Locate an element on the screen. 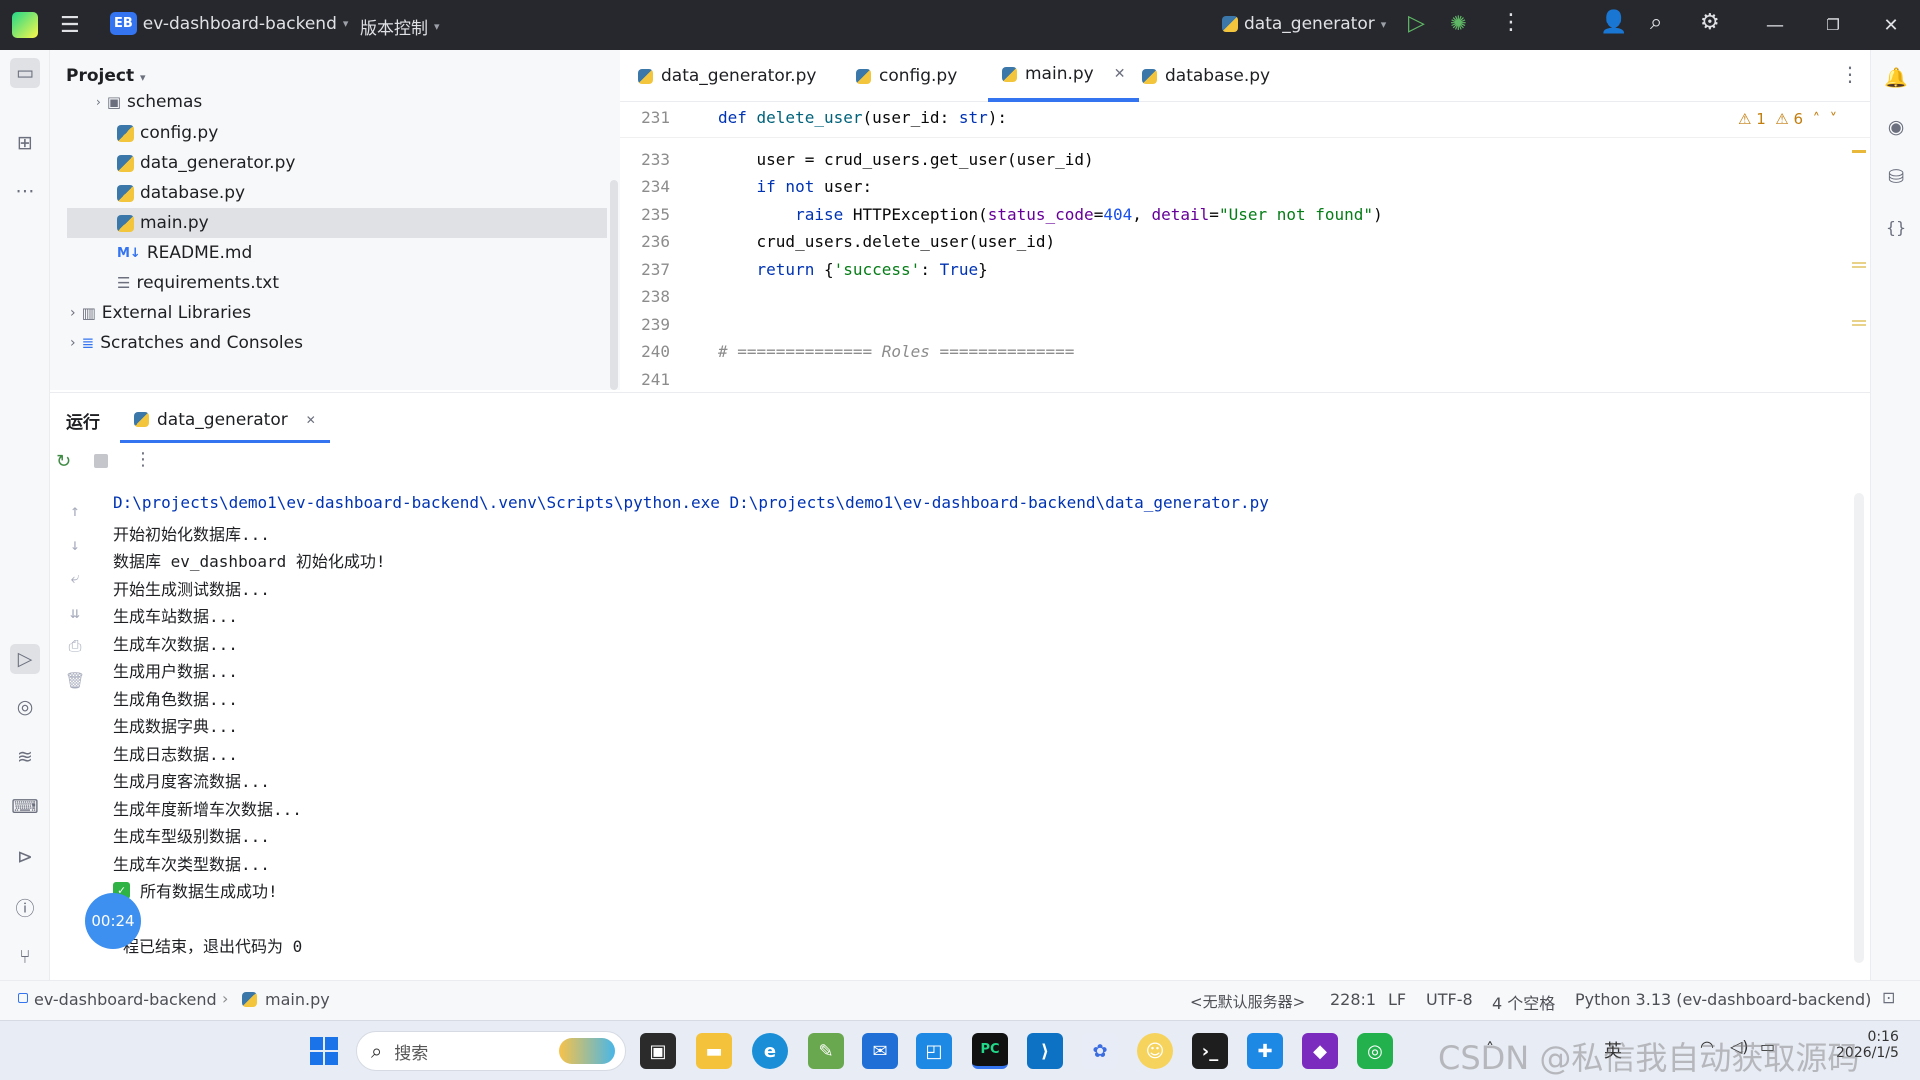  search-icon: ⌕ is located at coordinates (1656, 22).